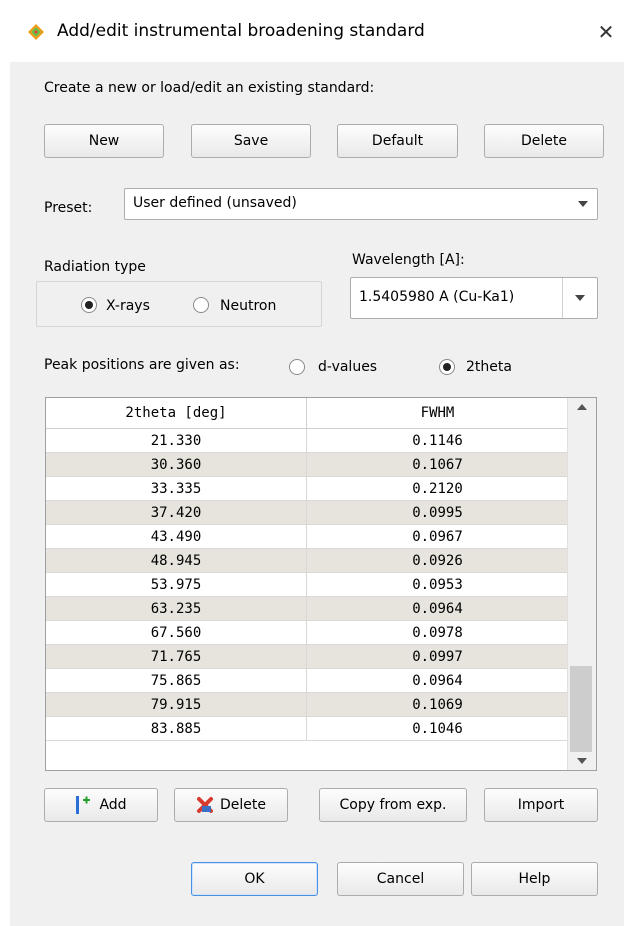 This screenshot has width=624, height=926. I want to click on table-row: 79.915 0.1069, so click(307, 705).